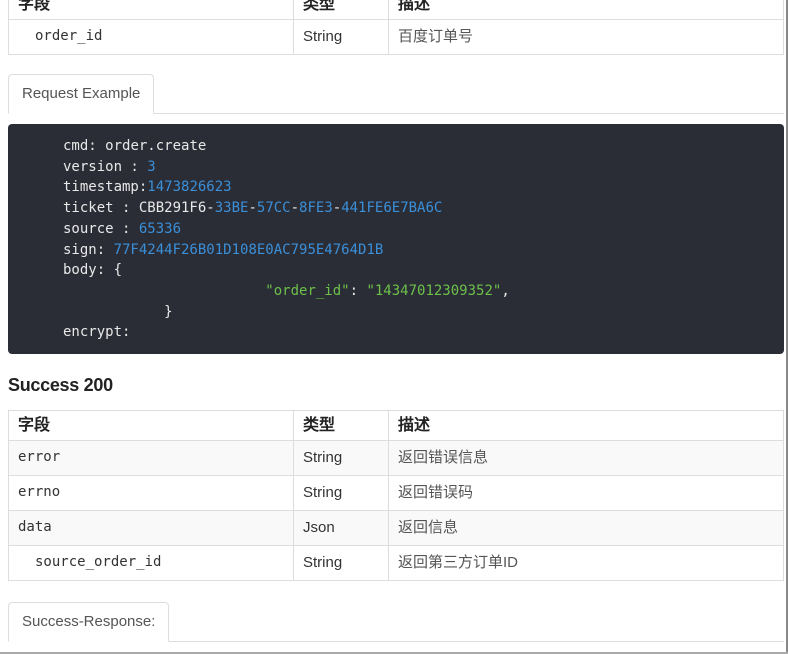 Image resolution: width=788 pixels, height=654 pixels. What do you see at coordinates (122, 228) in the screenshot?
I see `code-line-source: source : 65336` at bounding box center [122, 228].